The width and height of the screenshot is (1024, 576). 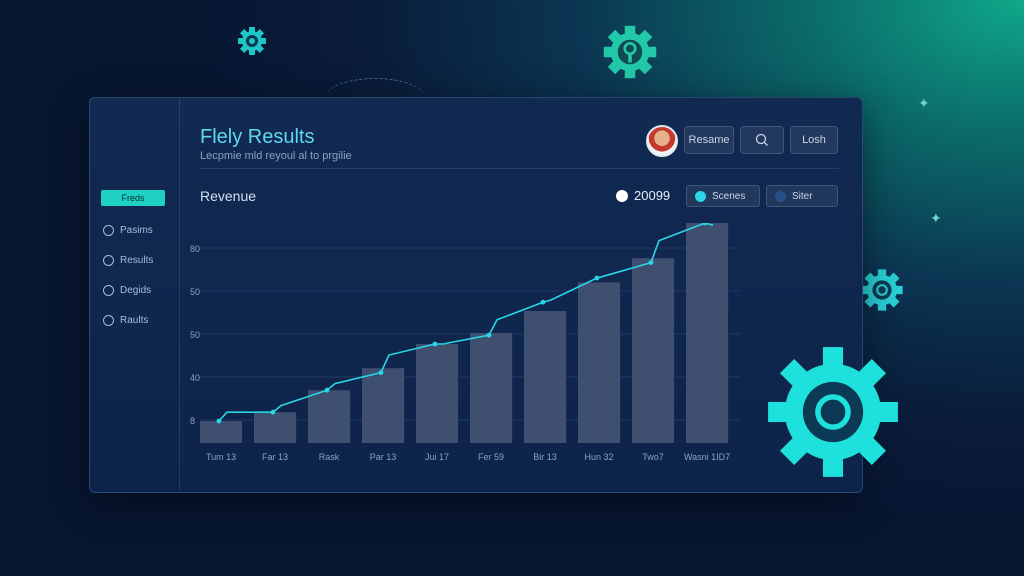 What do you see at coordinates (192, 421) in the screenshot?
I see `y-tick-label: 8` at bounding box center [192, 421].